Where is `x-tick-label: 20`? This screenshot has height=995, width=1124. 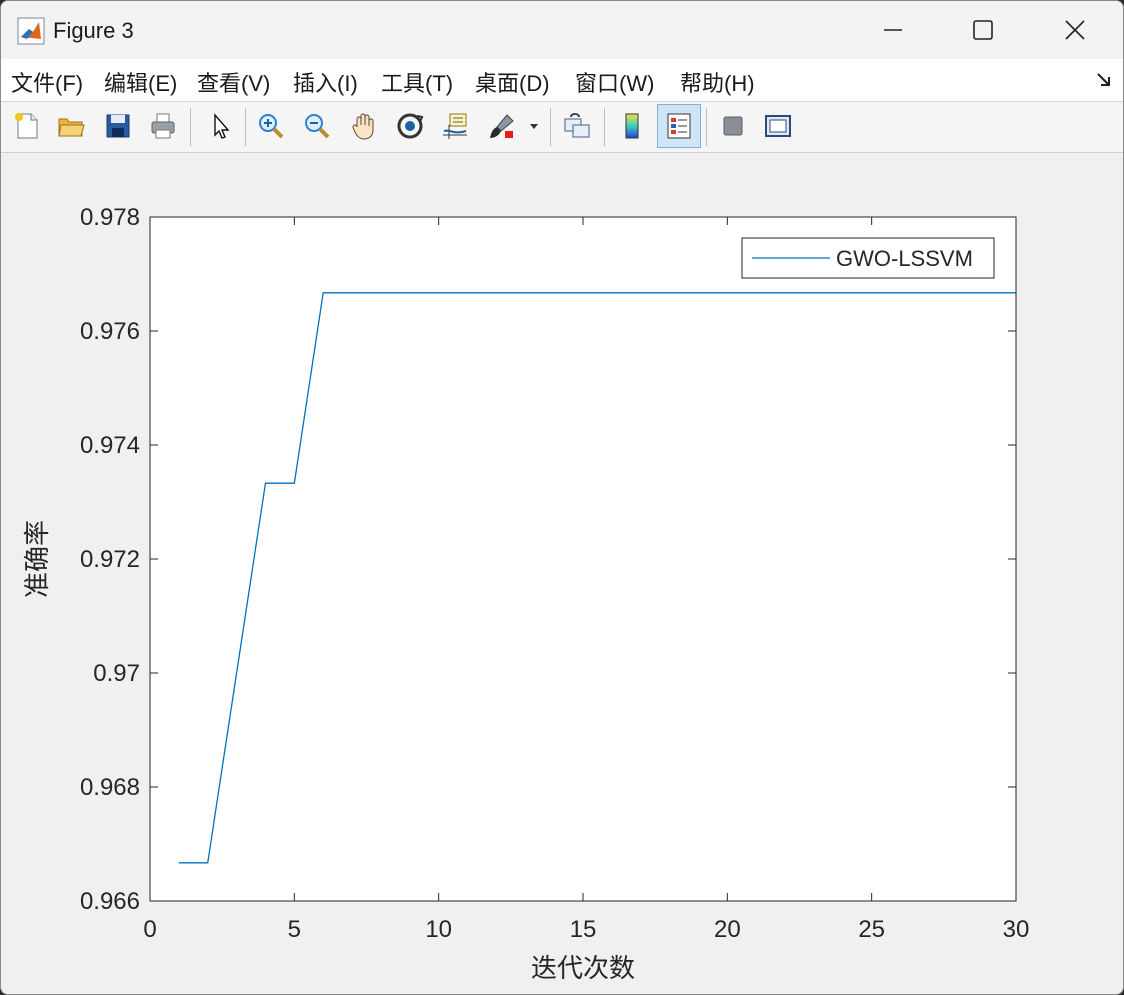
x-tick-label: 20 is located at coordinates (727, 929).